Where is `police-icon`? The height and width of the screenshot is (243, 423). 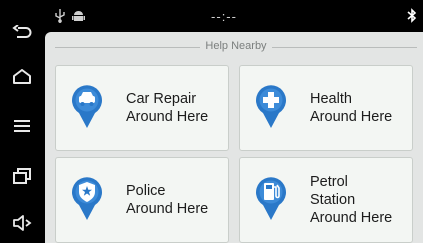 police-icon is located at coordinates (87, 198).